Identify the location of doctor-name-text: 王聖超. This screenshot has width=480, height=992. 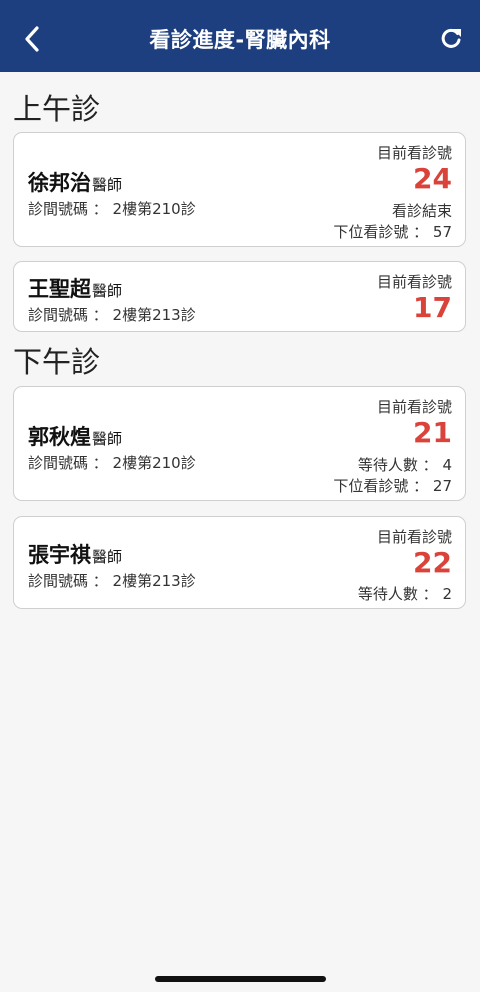
(59, 289).